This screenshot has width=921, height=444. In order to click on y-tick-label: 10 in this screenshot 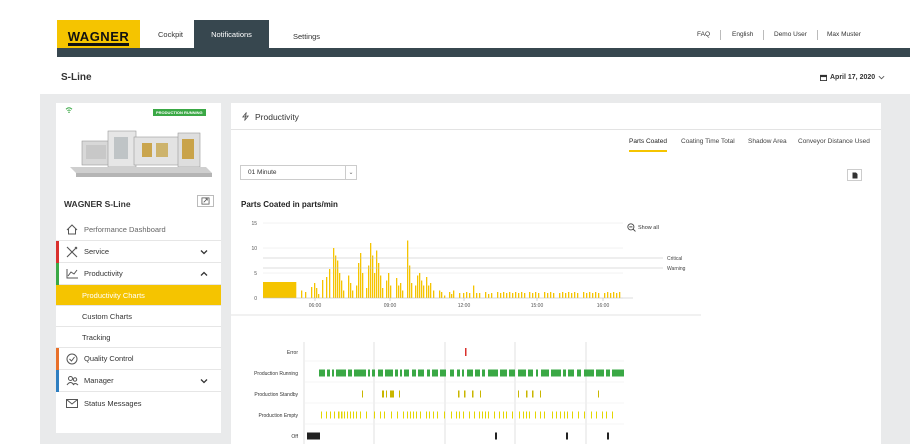, I will do `click(254, 249)`.